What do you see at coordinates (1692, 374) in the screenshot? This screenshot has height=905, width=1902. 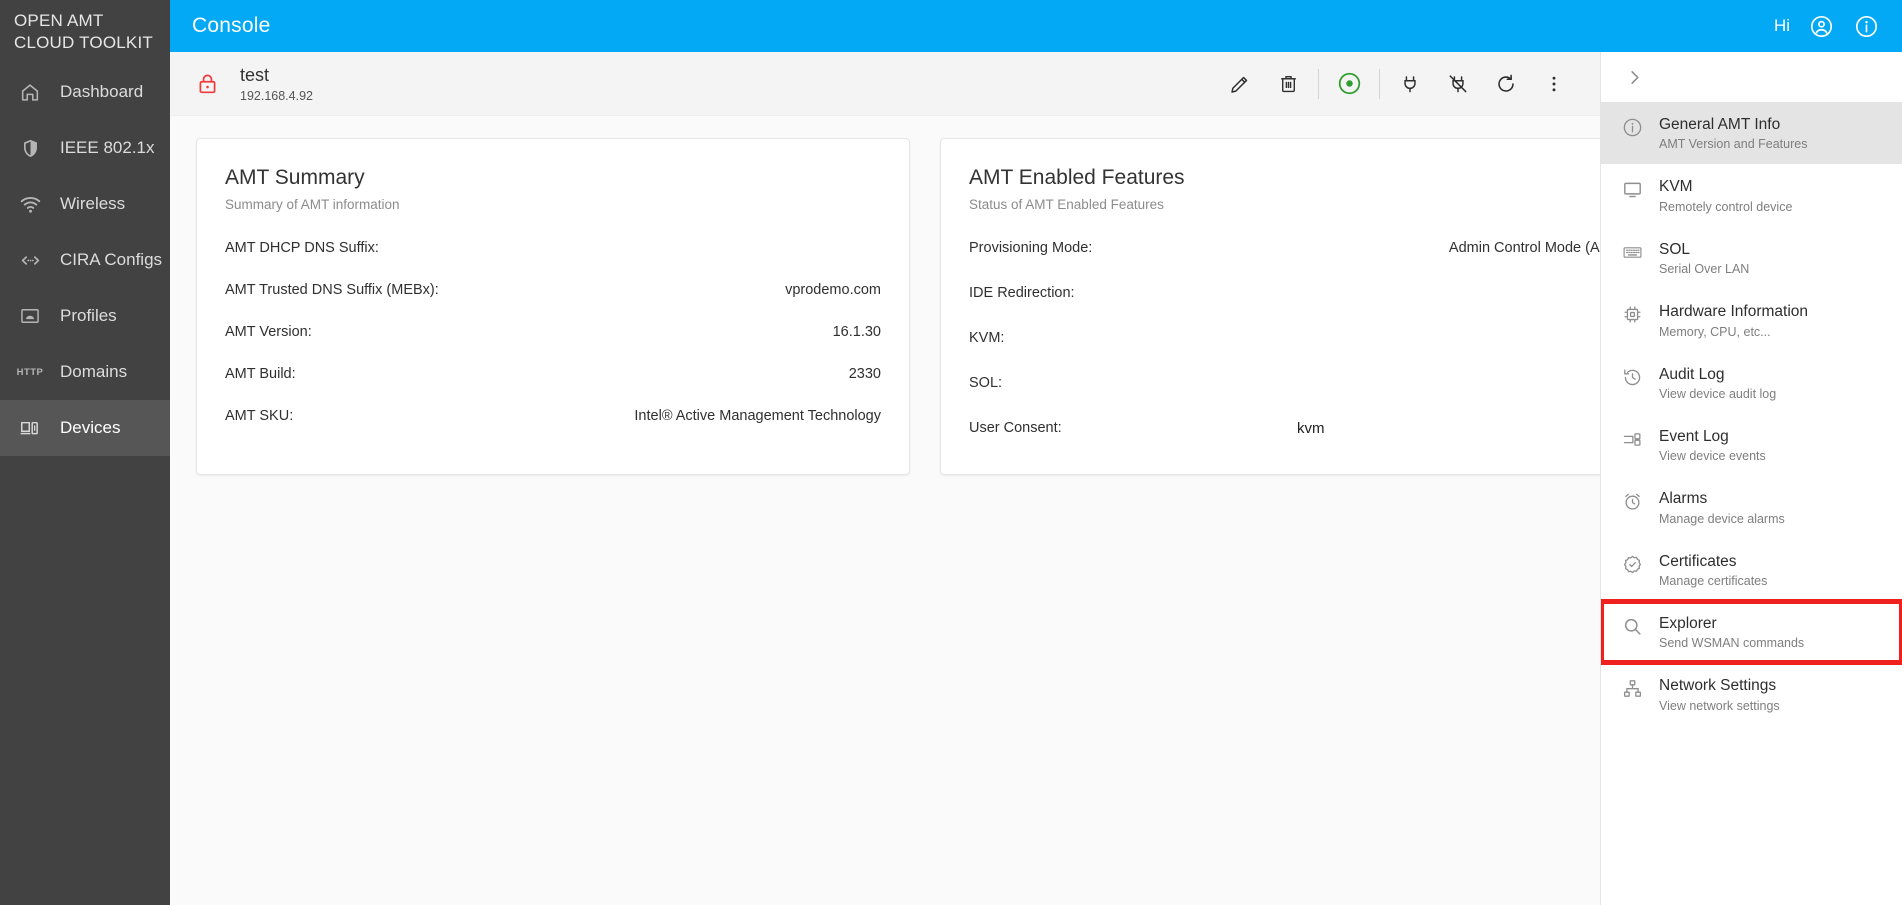 I see `panel-item-title: Audit Log` at bounding box center [1692, 374].